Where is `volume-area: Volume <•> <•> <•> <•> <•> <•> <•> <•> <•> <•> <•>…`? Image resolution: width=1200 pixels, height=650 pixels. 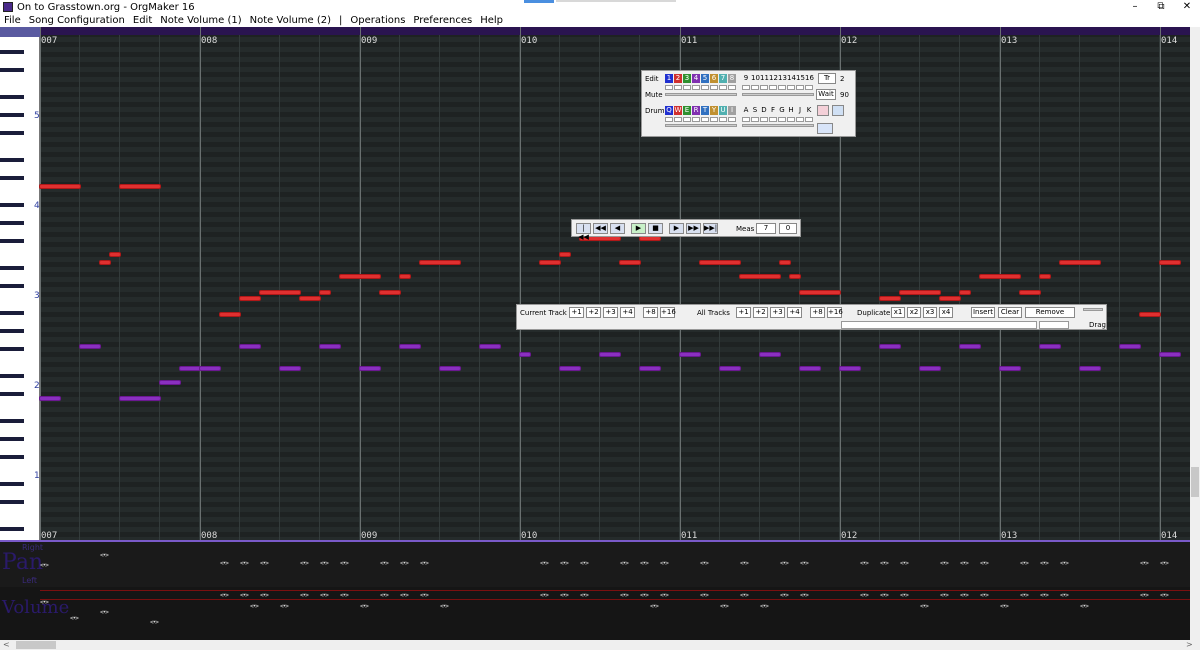 volume-area: Volume <•> <•> <•> <•> <•> <•> <•> <•> <•> <•> <•>… is located at coordinates (595, 613).